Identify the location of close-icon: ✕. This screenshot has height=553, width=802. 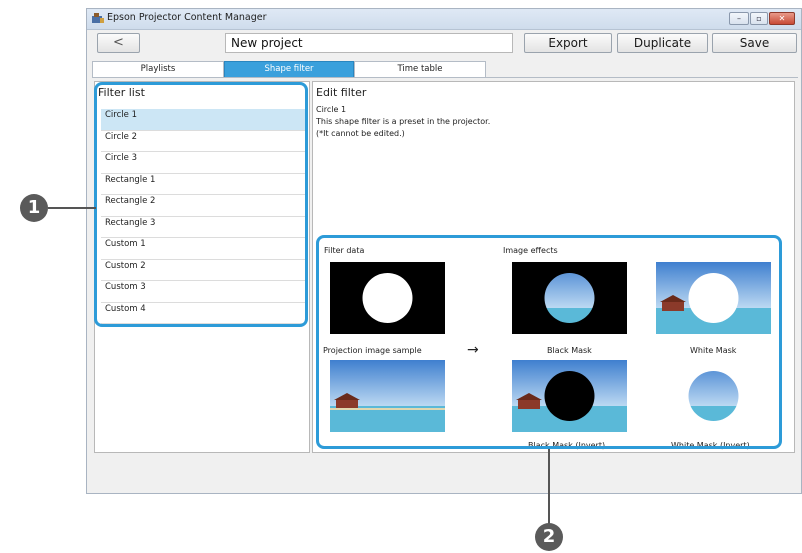
(782, 18).